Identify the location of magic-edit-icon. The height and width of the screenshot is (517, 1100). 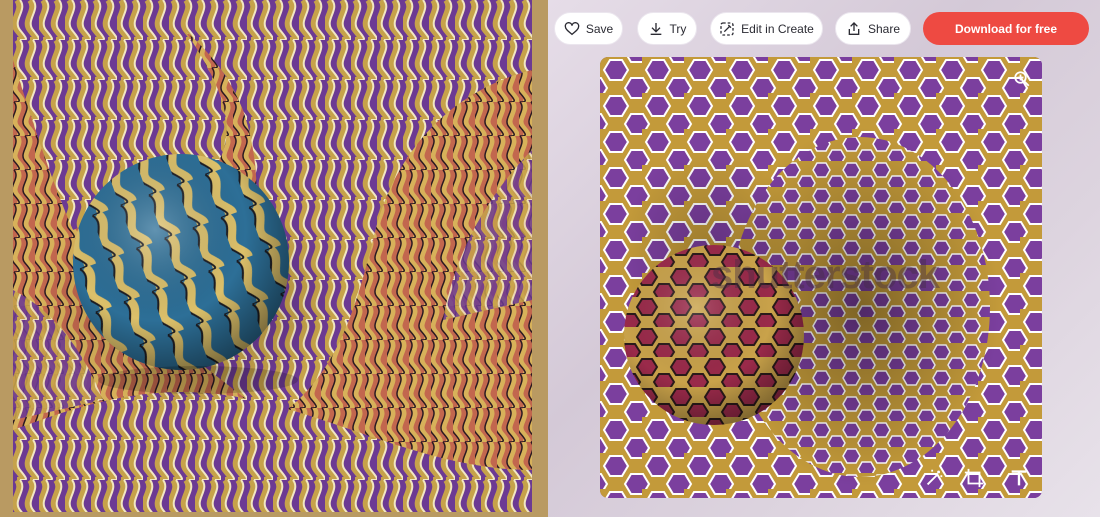
(727, 28).